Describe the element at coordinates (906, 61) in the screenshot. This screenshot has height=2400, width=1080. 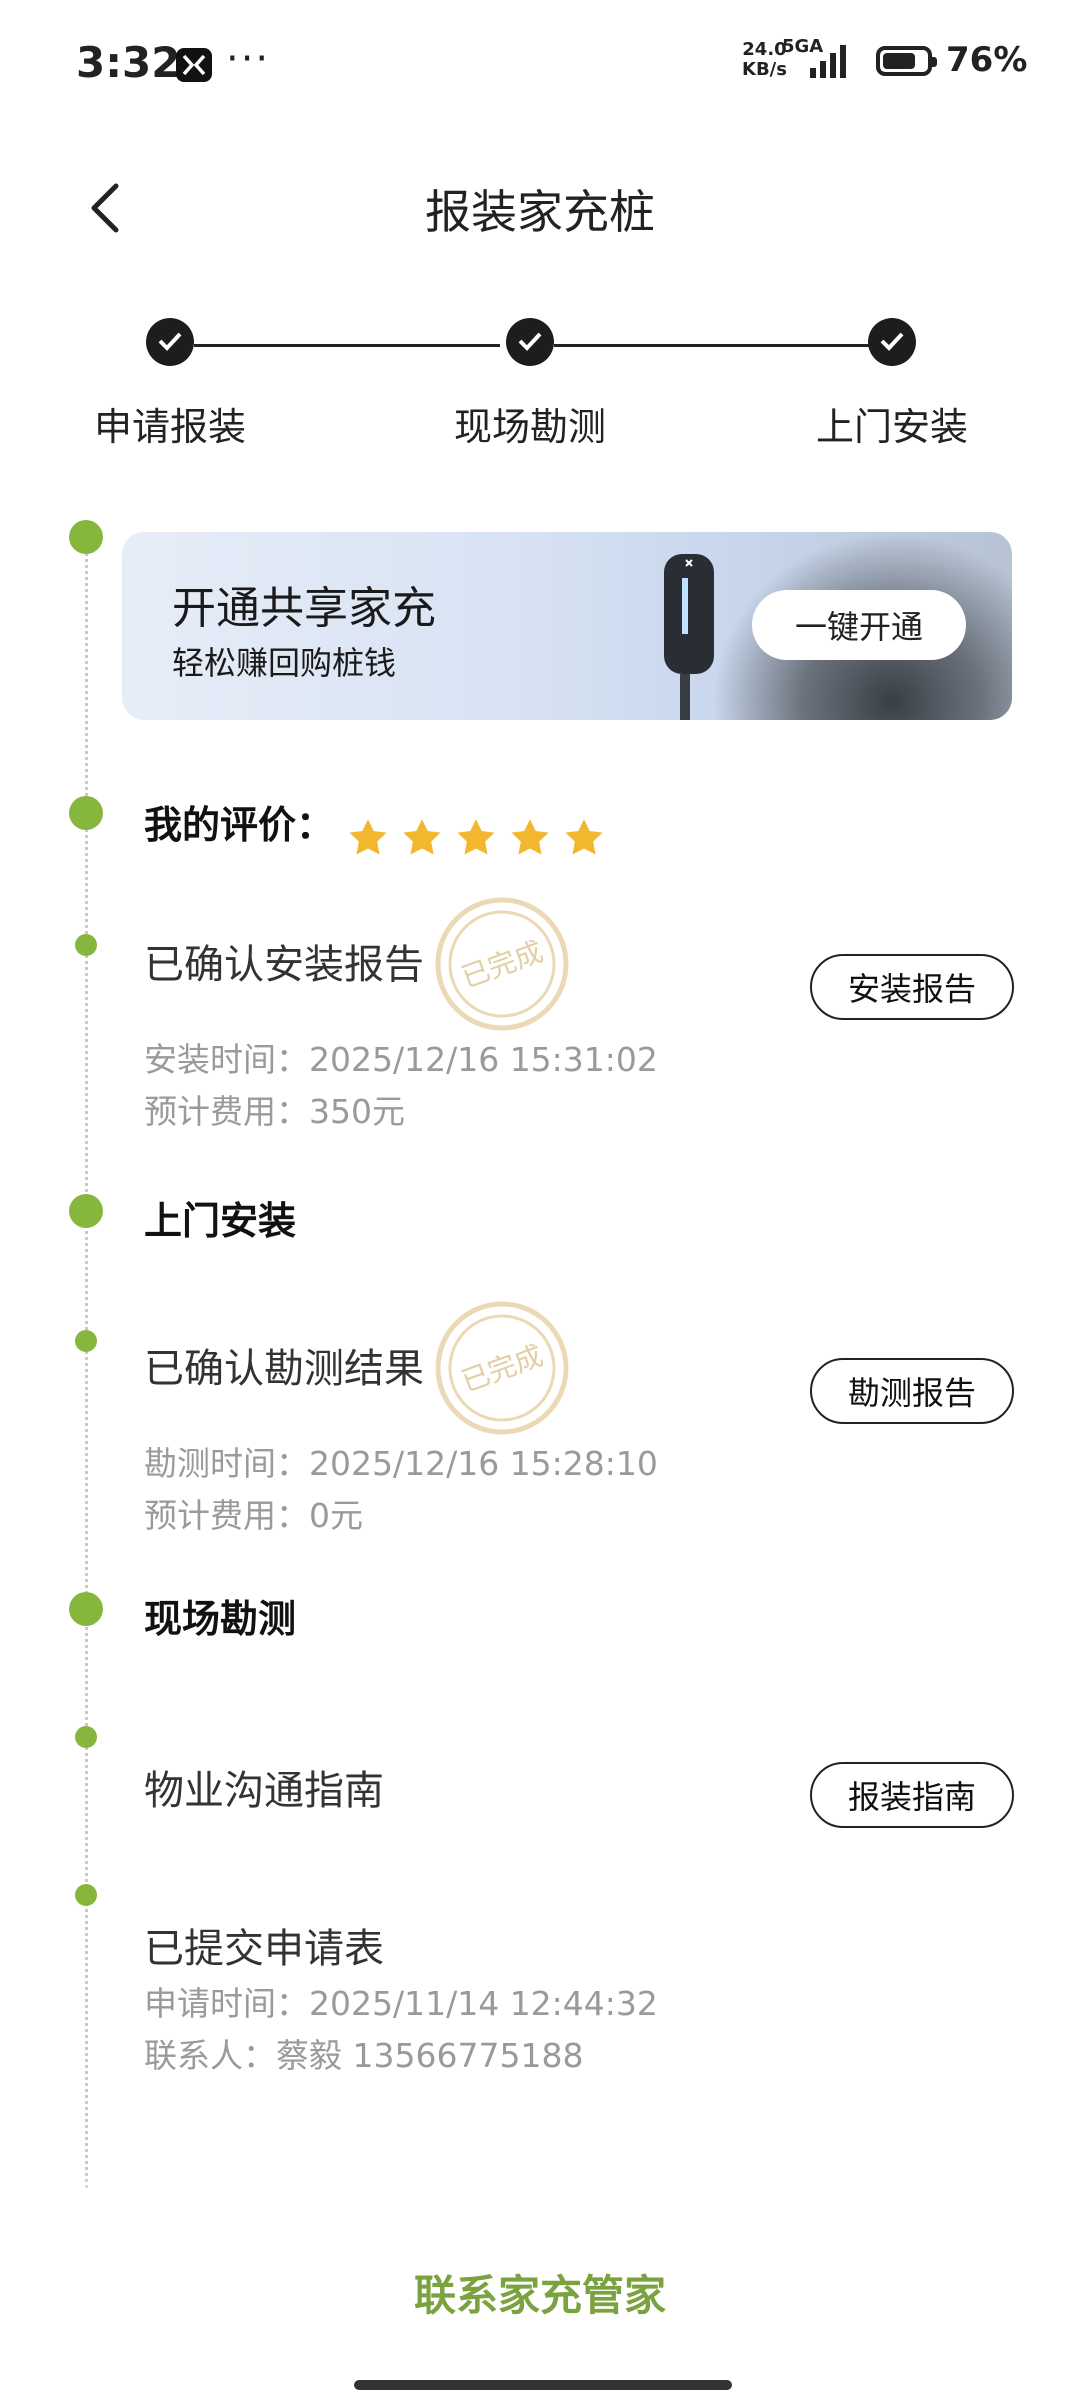
I see `battery-icon` at that location.